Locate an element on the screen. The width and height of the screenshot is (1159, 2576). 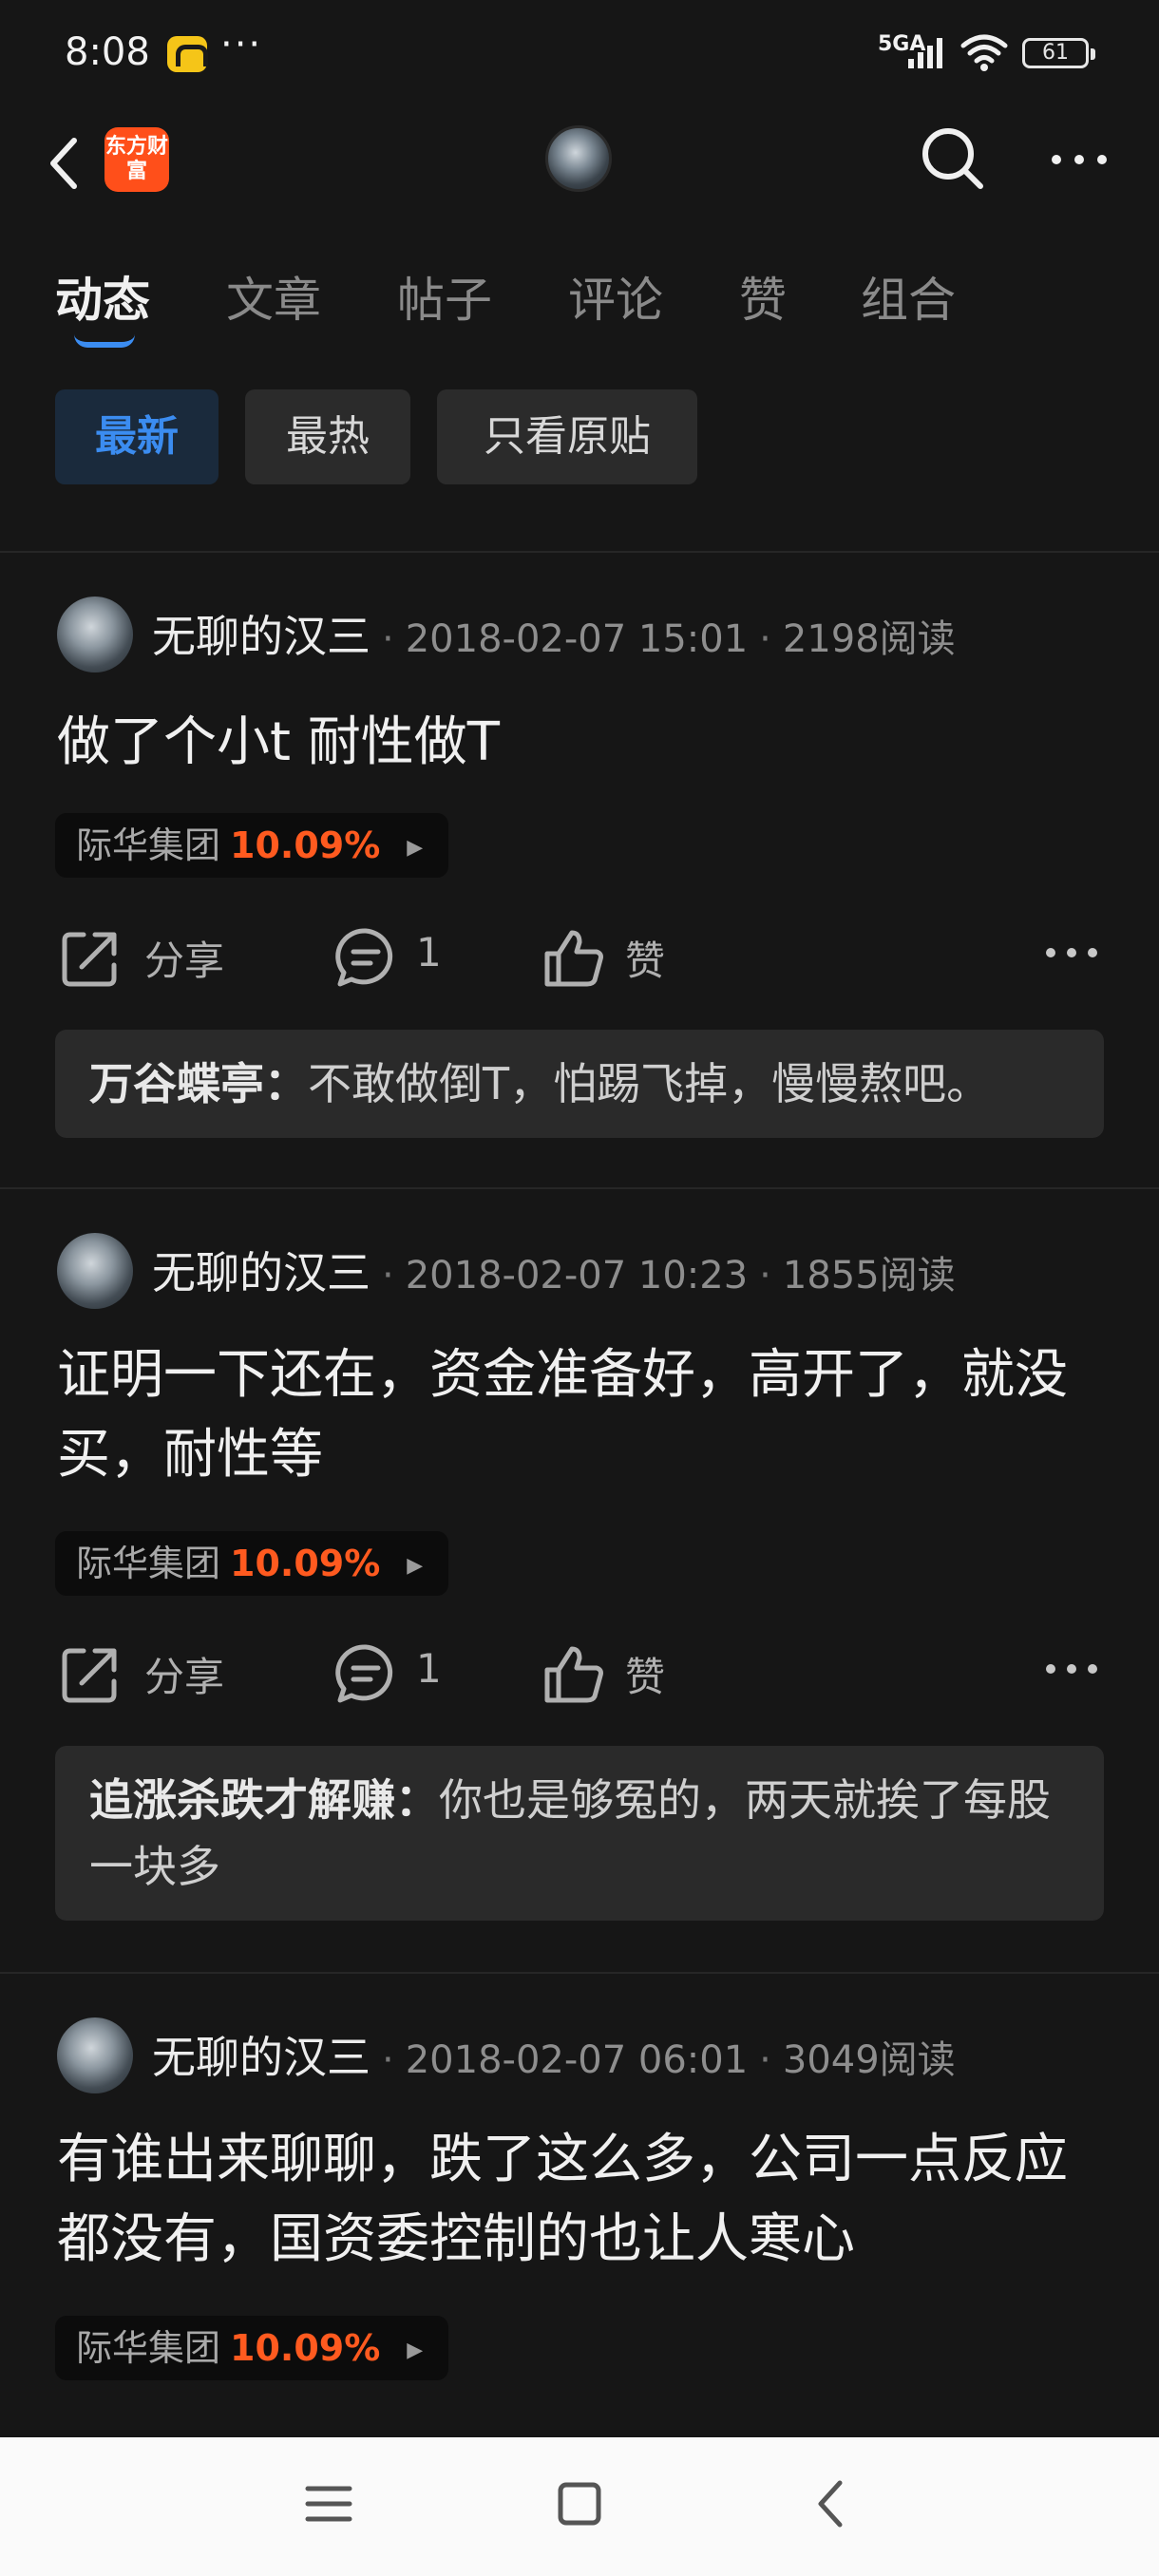
tab-portfolio: 组合 is located at coordinates (908, 296).